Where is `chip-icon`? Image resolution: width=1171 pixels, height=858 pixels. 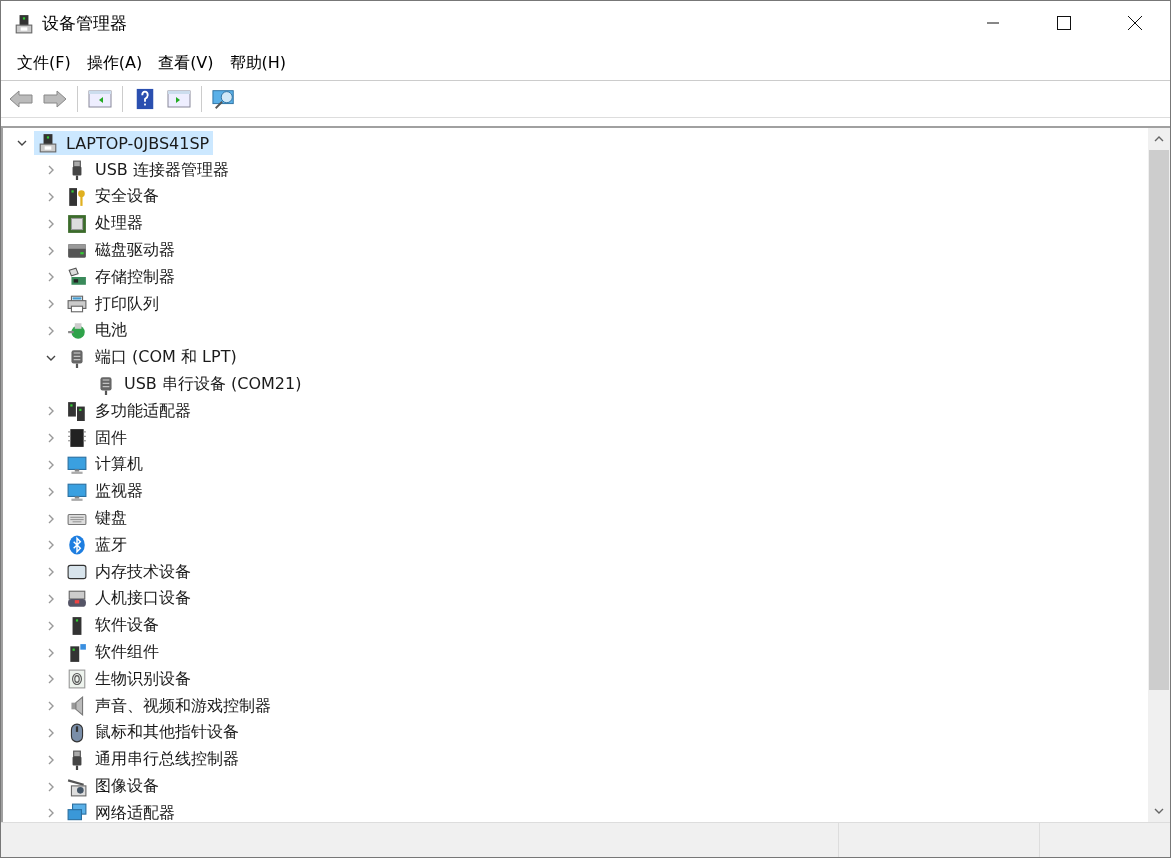
chip-icon is located at coordinates (77, 223).